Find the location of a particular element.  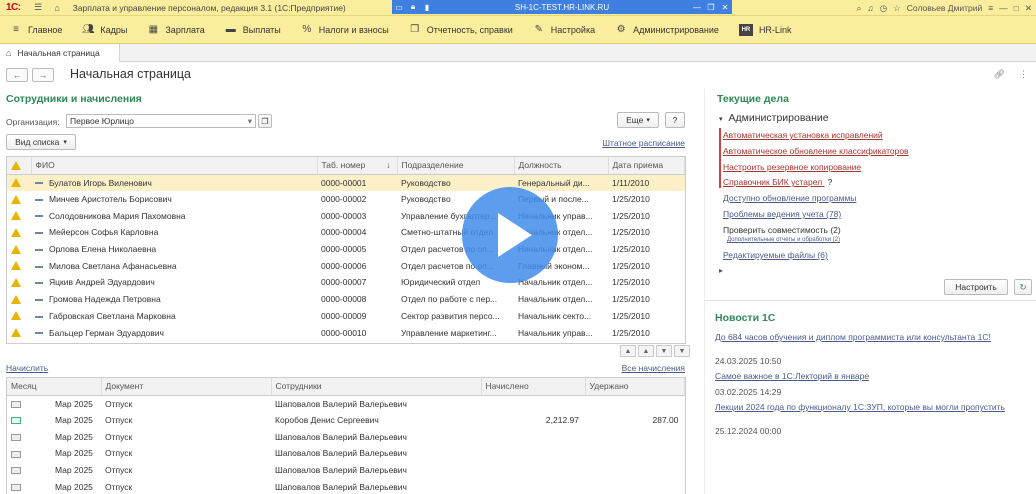

column-header-accrued: Начислено is located at coordinates (533, 387).